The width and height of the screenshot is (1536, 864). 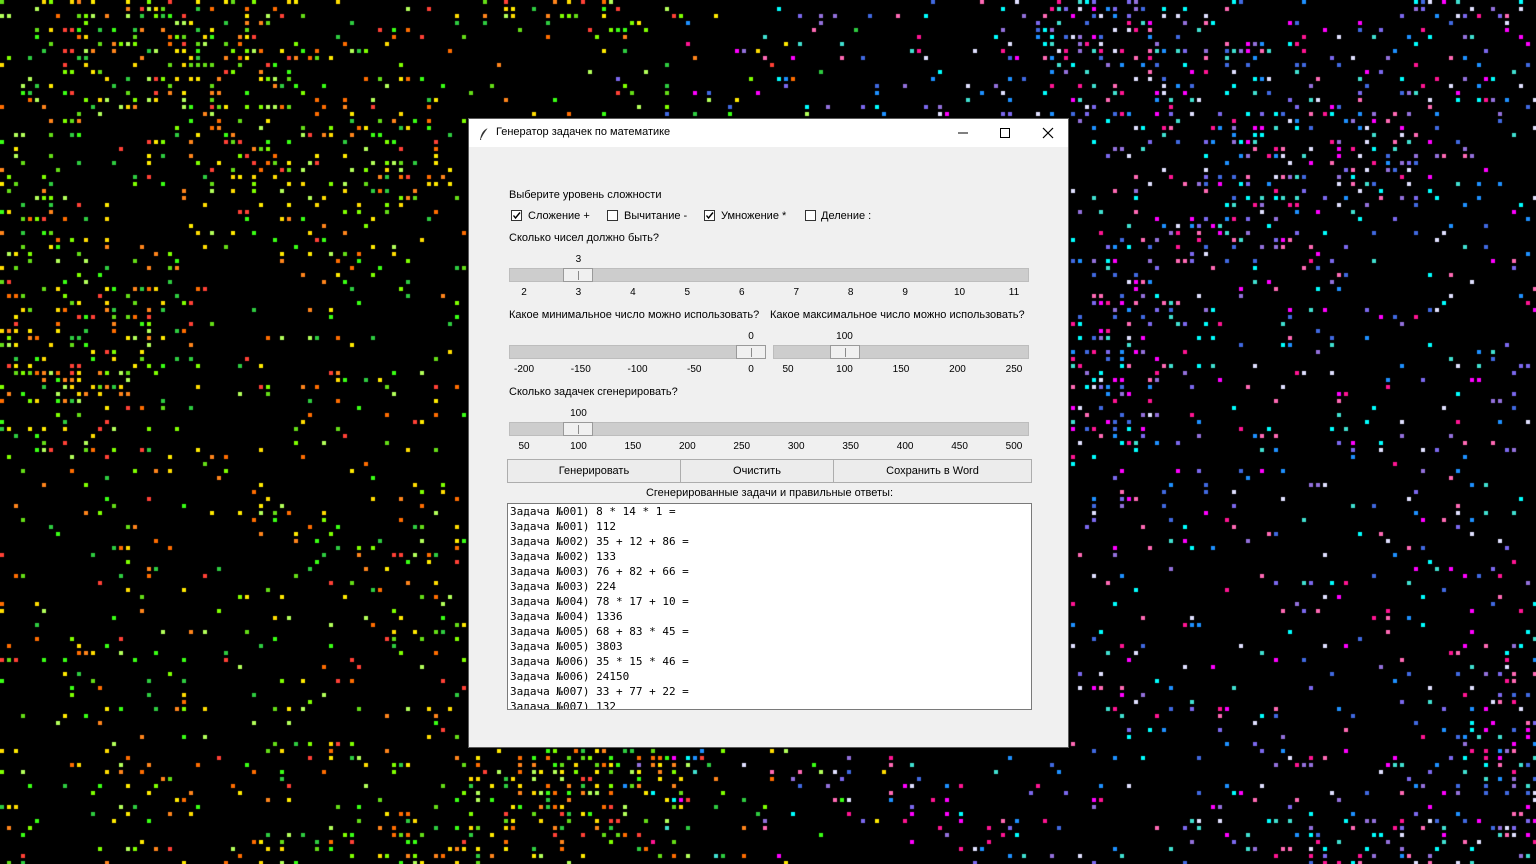 I want to click on checkbox-subtraction-label: Вычитание -, so click(x=655, y=216).